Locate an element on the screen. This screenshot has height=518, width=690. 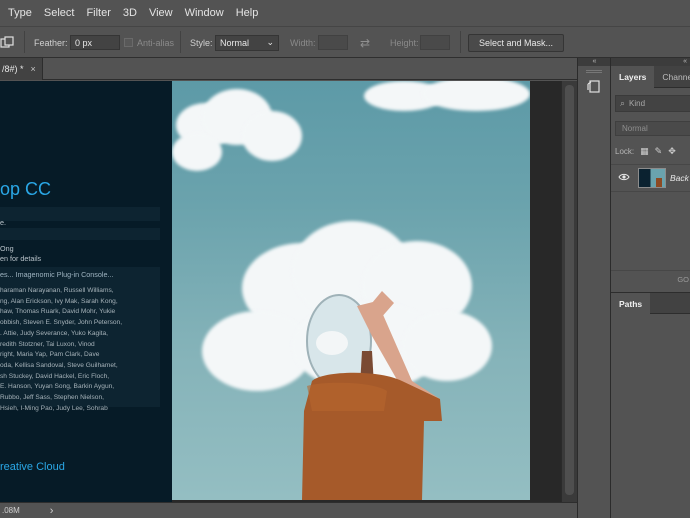
lock-brush-icon: ✎ is located at coordinates (659, 151).